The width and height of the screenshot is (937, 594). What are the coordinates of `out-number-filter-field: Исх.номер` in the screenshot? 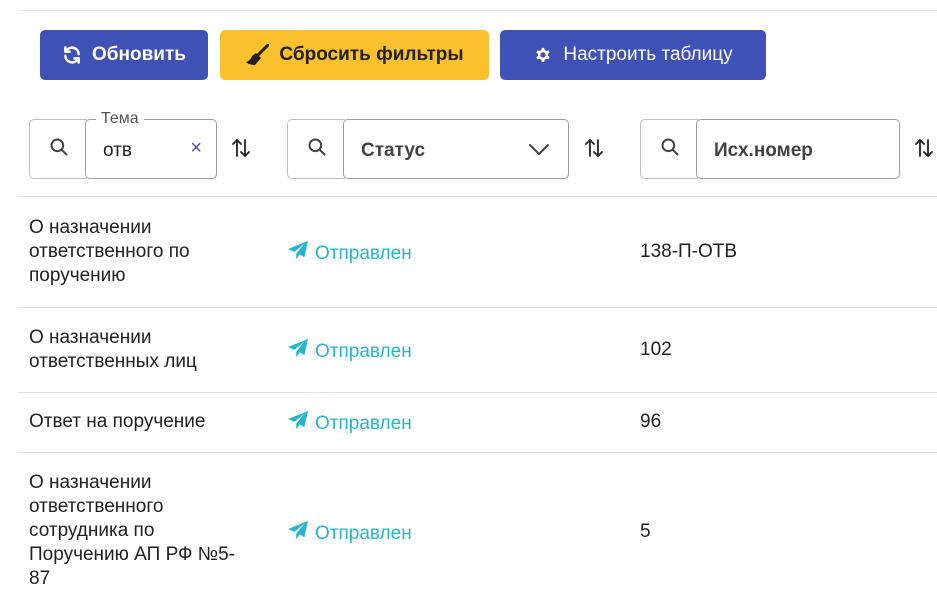 It's located at (798, 149).